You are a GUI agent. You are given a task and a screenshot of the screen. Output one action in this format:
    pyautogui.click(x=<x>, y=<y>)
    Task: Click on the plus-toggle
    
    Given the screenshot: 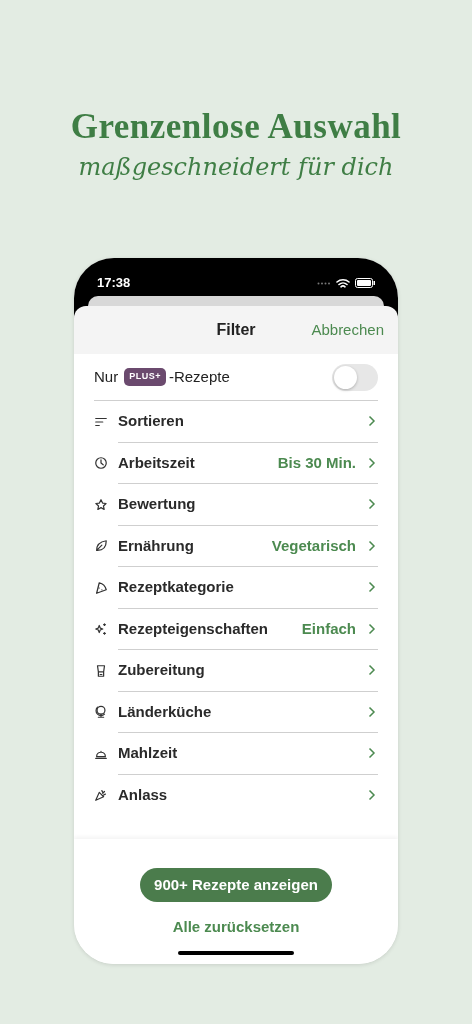 What is the action you would take?
    pyautogui.click(x=355, y=377)
    